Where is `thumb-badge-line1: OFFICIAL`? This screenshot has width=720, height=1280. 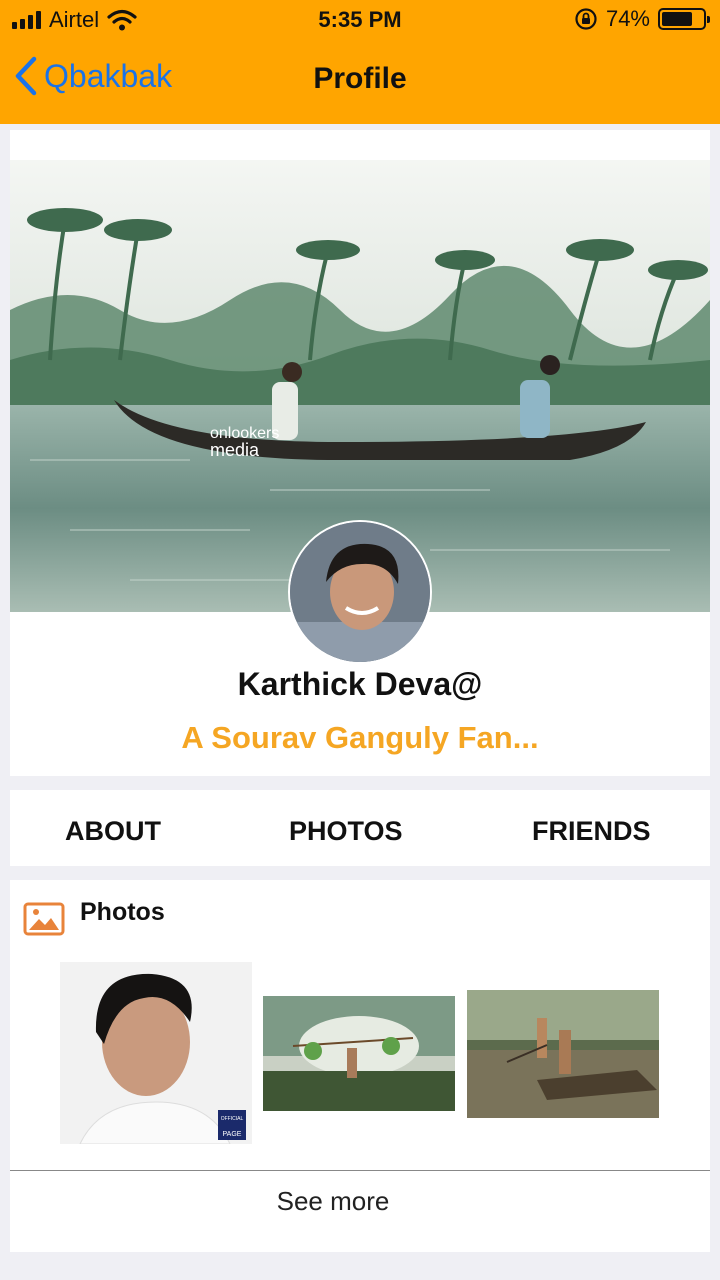
thumb-badge-line1: OFFICIAL is located at coordinates (232, 1119).